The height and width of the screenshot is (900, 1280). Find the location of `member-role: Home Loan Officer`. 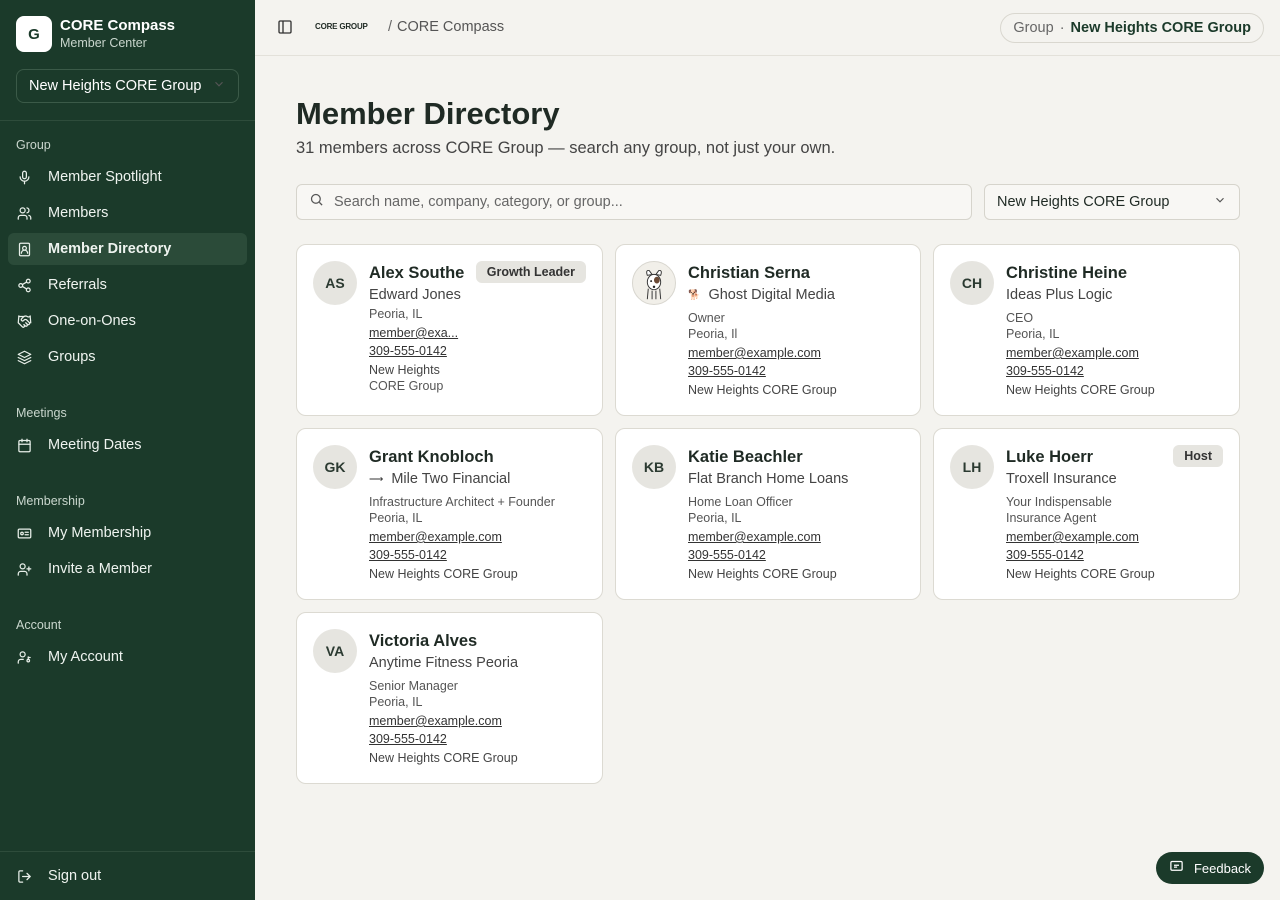

member-role: Home Loan Officer is located at coordinates (740, 502).